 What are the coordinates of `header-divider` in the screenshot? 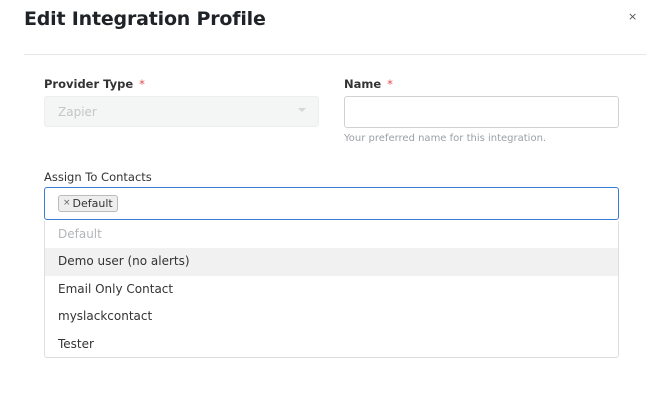 It's located at (335, 54).